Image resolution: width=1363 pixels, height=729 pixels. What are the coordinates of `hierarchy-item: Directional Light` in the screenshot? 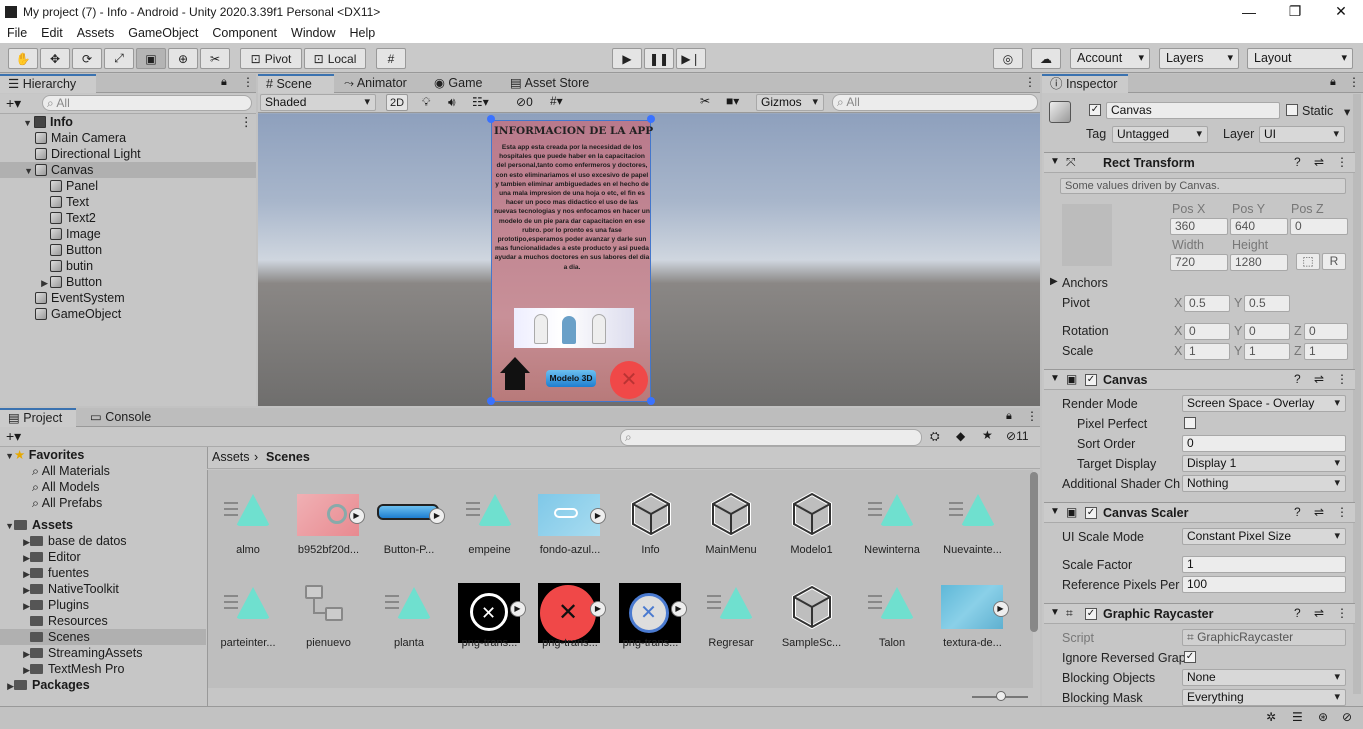 It's located at (128, 154).